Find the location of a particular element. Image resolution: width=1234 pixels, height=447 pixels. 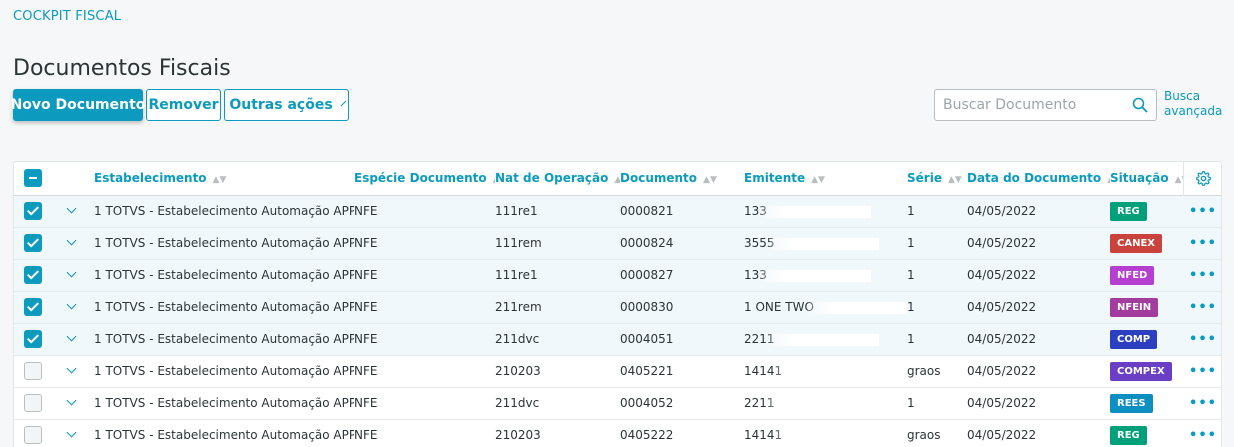

action-toolbar: Novo Documento Remover Outras ações is located at coordinates (180, 105).